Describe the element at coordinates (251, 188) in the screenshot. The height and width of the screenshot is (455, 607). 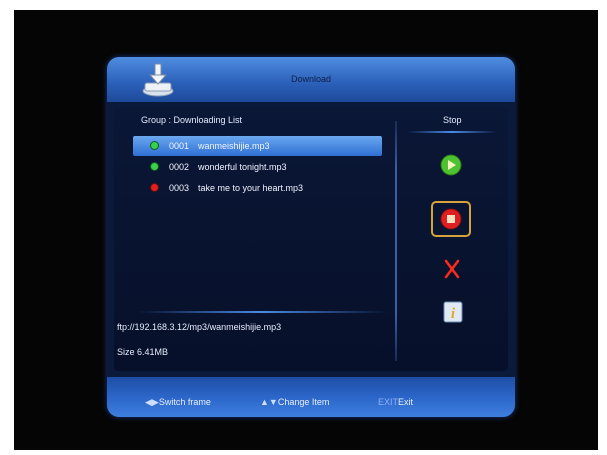
I see `item-name: take me to your heart.mp3` at that location.